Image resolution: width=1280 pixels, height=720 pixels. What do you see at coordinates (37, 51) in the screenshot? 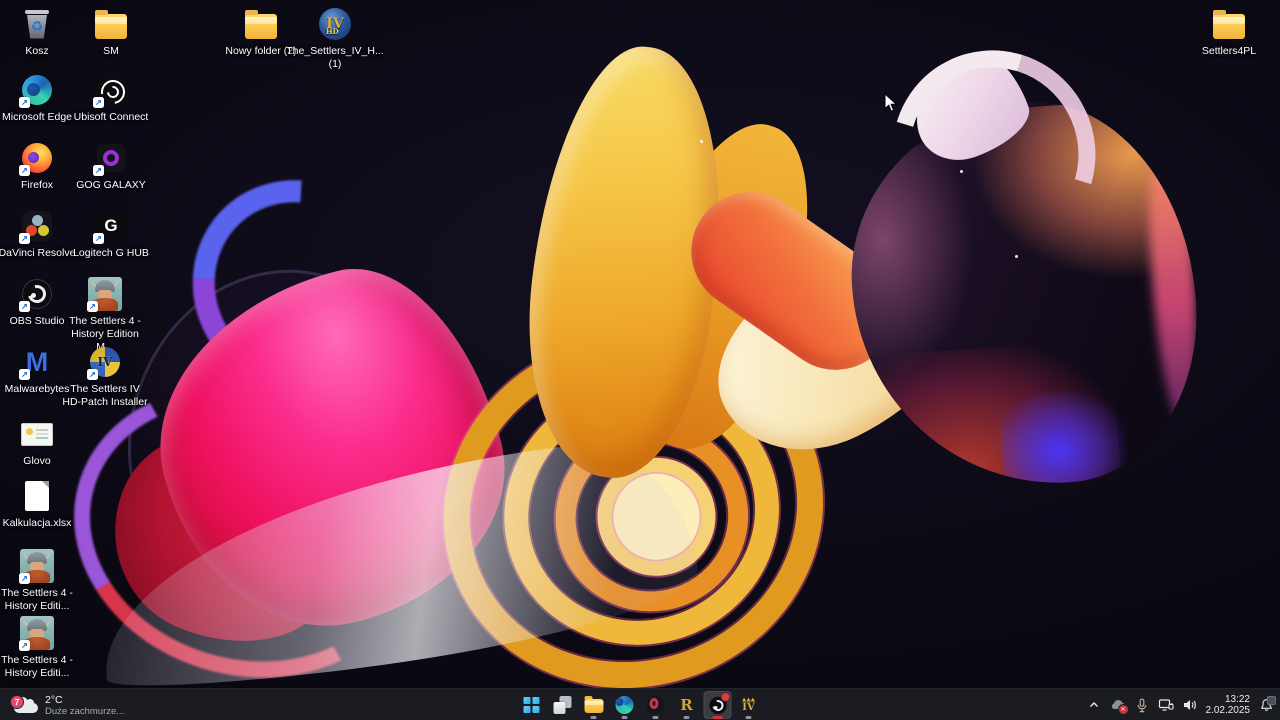
I see `icon-label: Kosz` at bounding box center [37, 51].